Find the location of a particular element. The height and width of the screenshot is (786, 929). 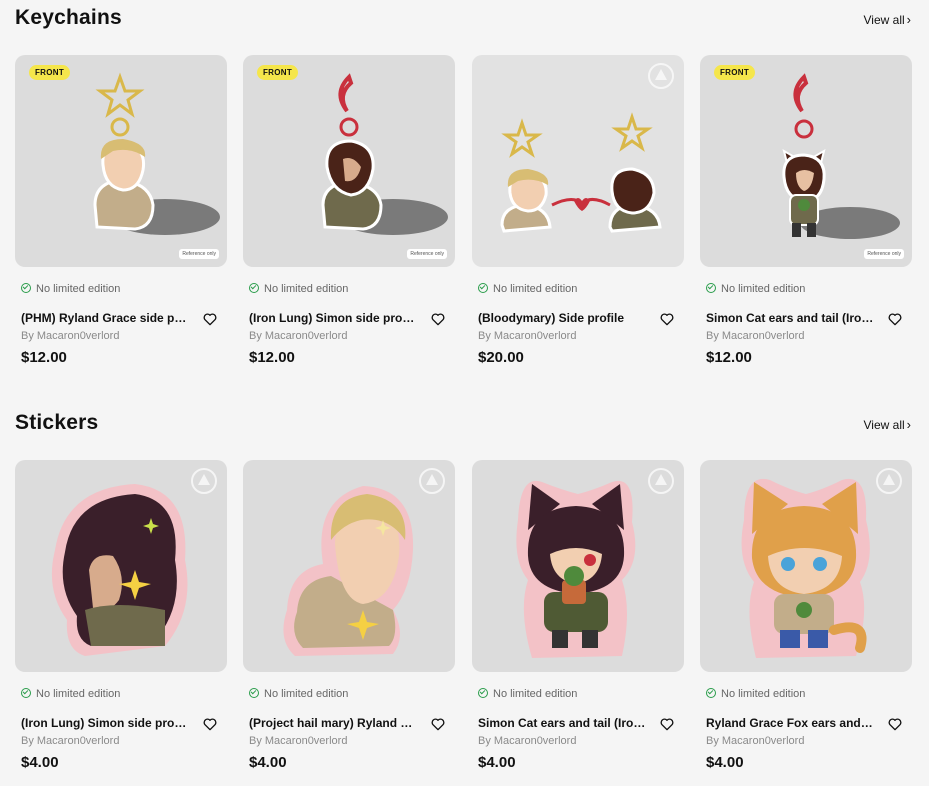

section-title: Keychains is located at coordinates (68, 17).